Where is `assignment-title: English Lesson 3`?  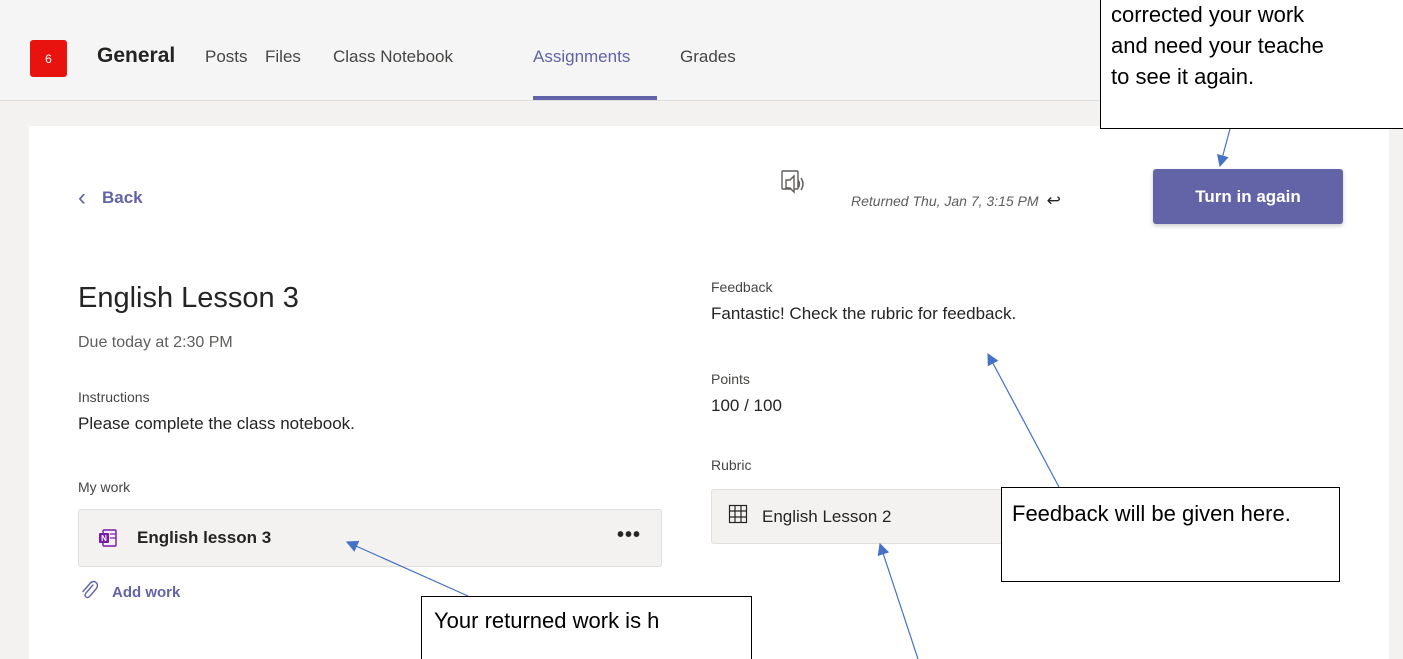
assignment-title: English Lesson 3 is located at coordinates (188, 298).